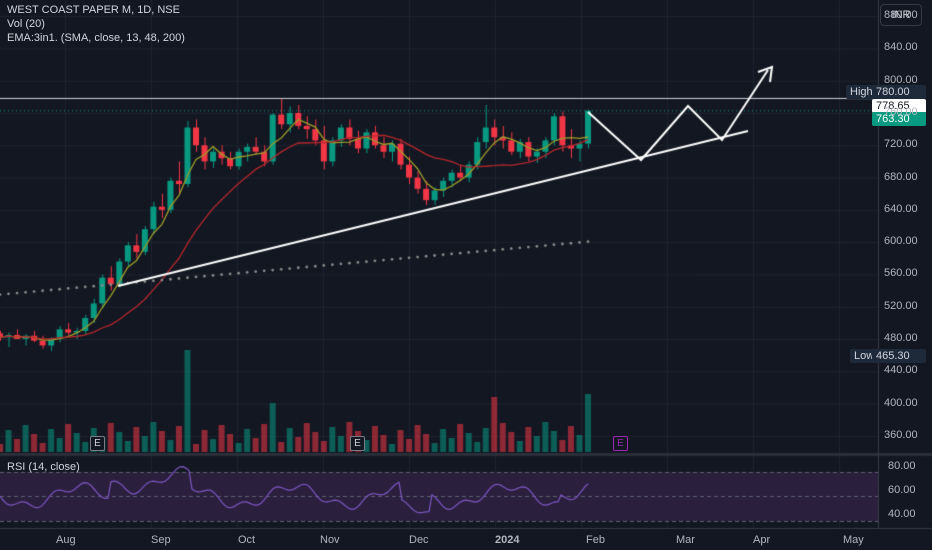  Describe the element at coordinates (595, 540) in the screenshot. I see `time-tick-label: Feb` at that location.